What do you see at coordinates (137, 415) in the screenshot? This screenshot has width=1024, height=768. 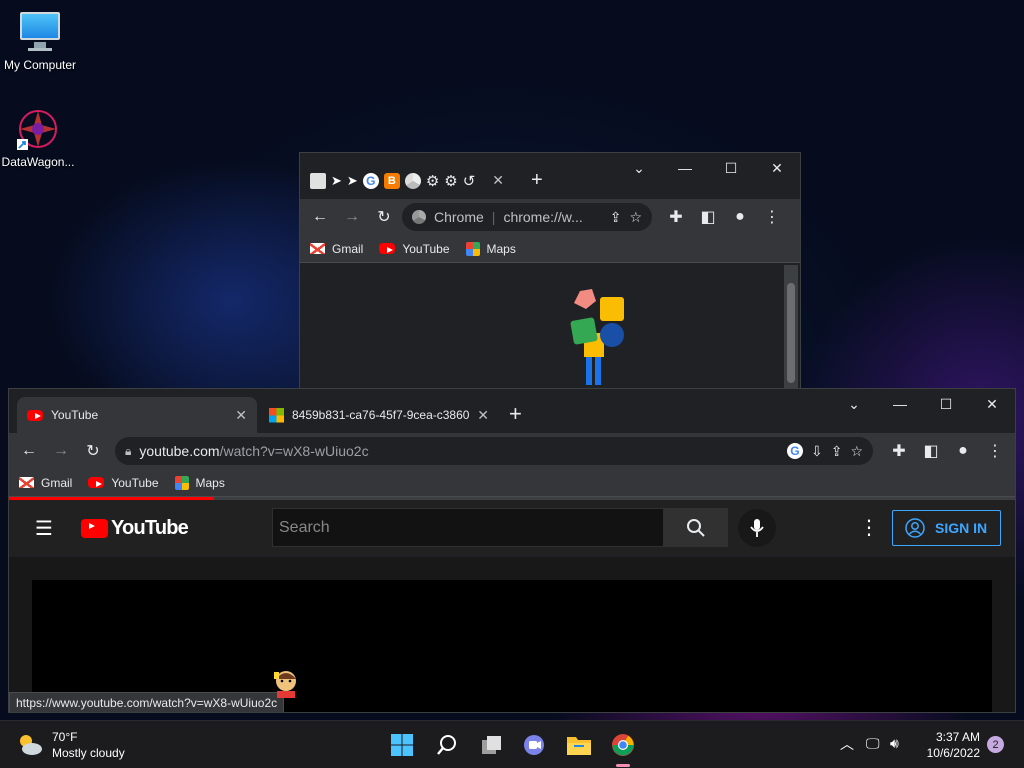 I see `tab-youtube: YouTube ✕` at bounding box center [137, 415].